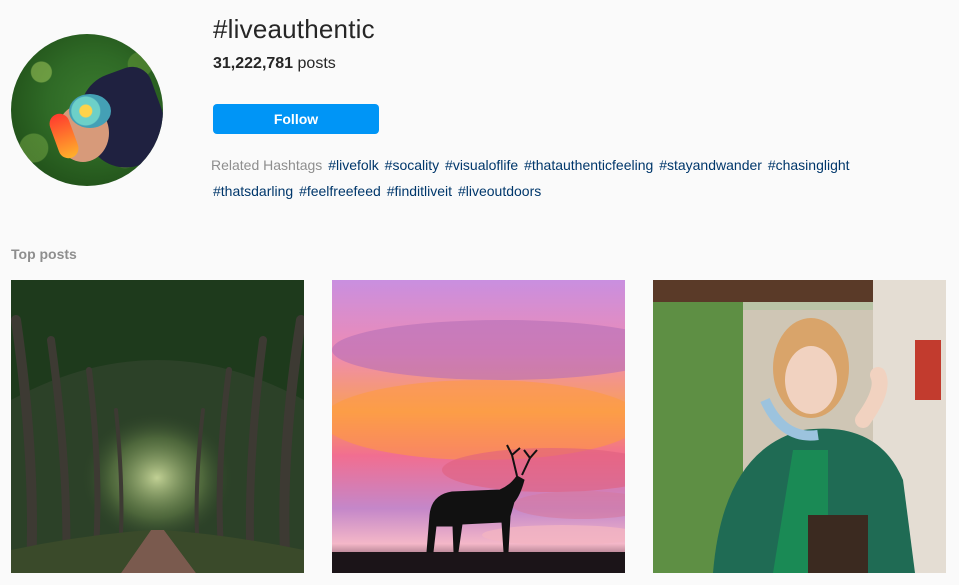  What do you see at coordinates (44, 254) in the screenshot?
I see `top-posts-heading: Top posts` at bounding box center [44, 254].